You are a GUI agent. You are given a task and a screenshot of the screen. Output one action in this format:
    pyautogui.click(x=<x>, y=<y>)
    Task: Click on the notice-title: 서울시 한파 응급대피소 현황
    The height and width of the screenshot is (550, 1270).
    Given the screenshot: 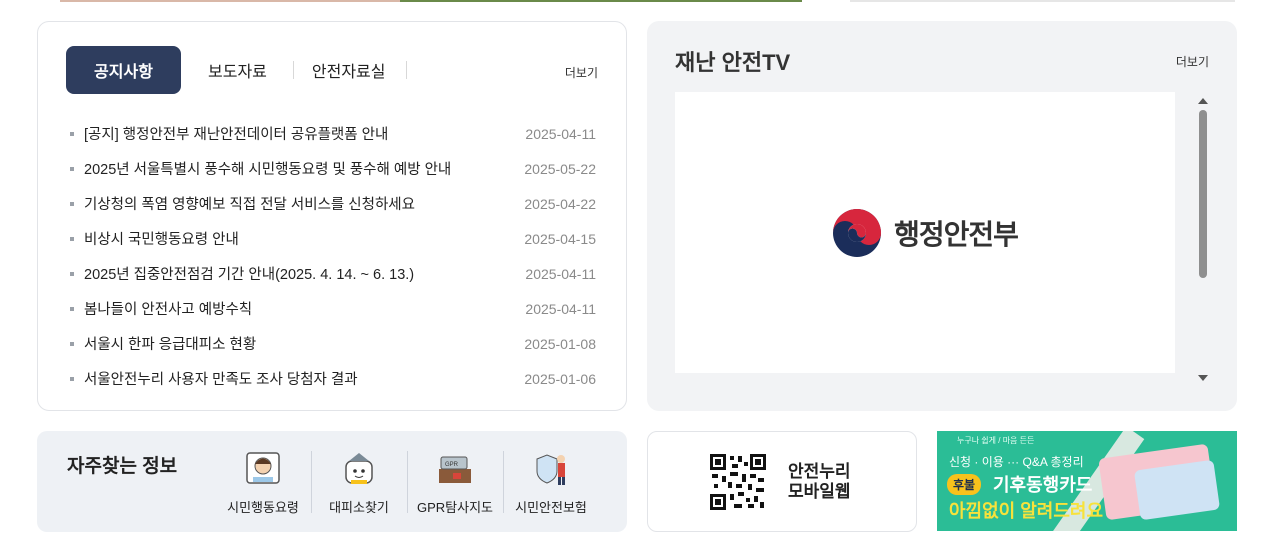 What is the action you would take?
    pyautogui.click(x=295, y=343)
    